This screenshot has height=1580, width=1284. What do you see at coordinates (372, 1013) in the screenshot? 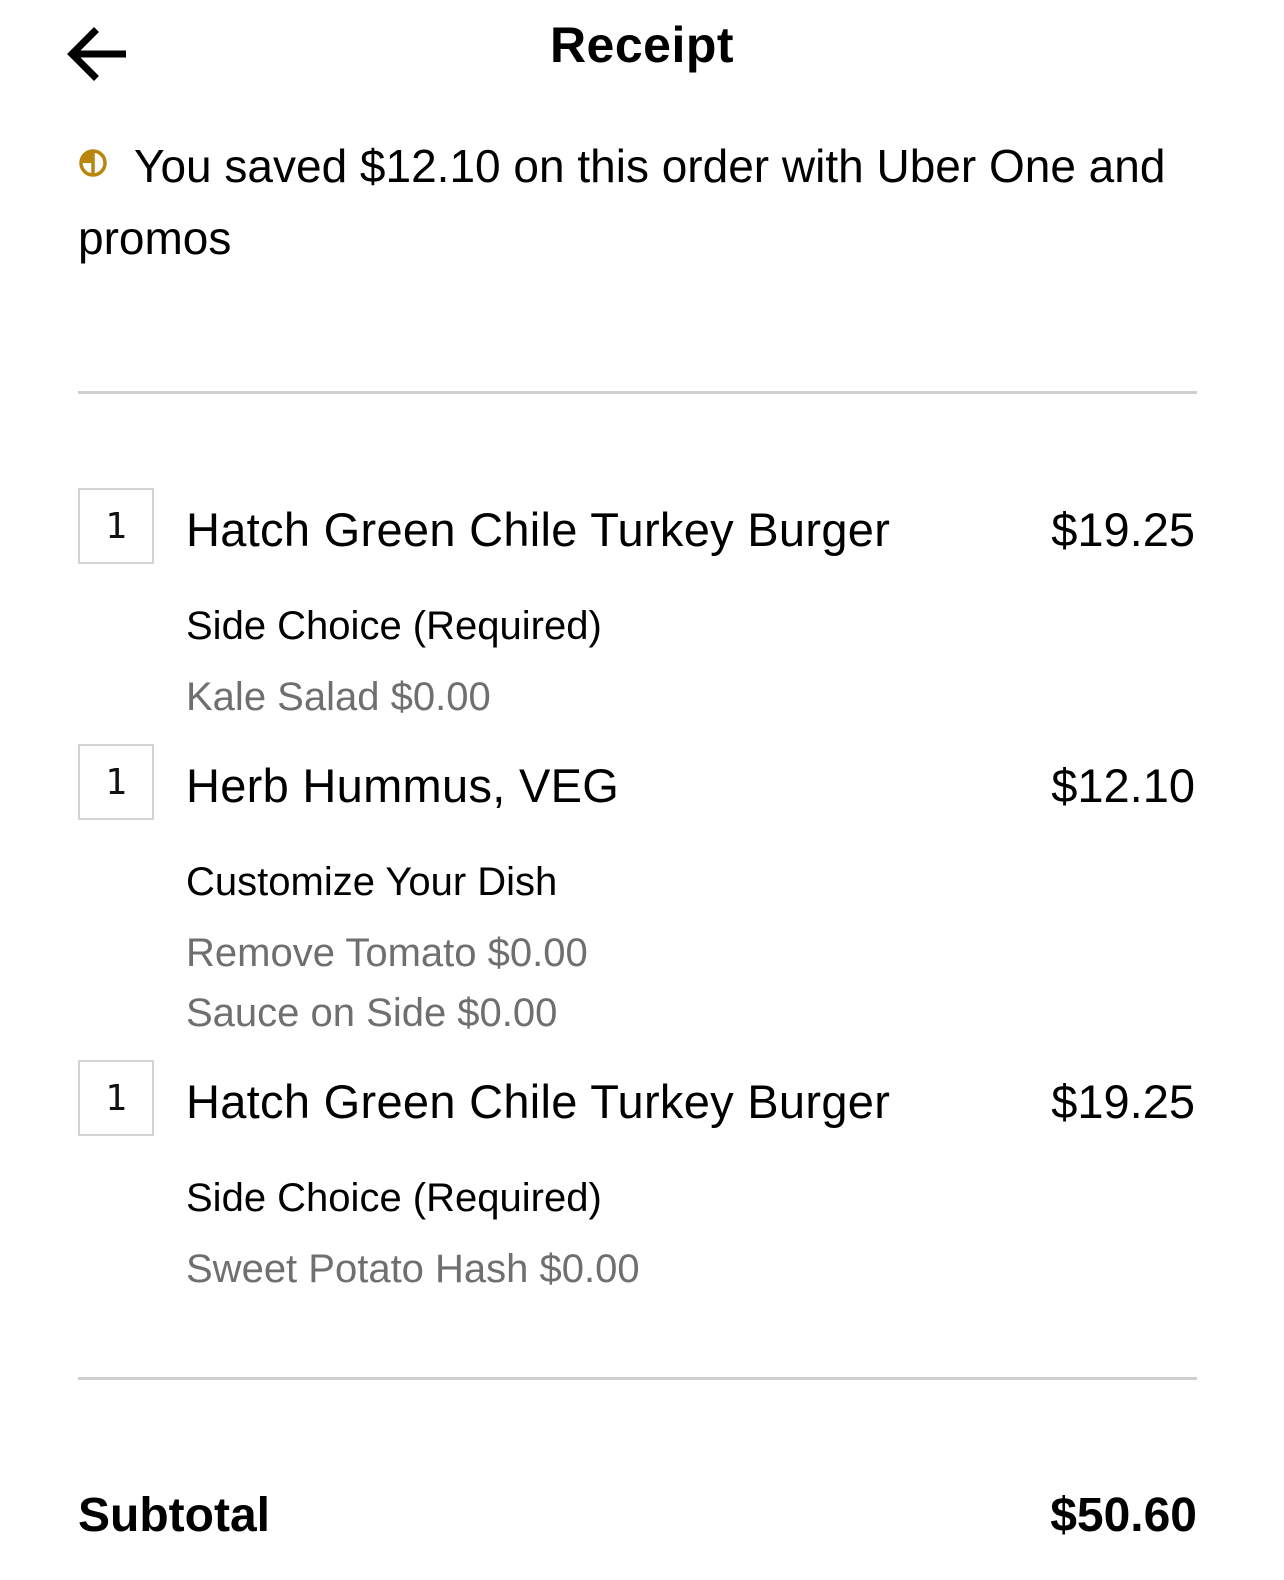
I see `option-value: Sauce on Side $0.00` at bounding box center [372, 1013].